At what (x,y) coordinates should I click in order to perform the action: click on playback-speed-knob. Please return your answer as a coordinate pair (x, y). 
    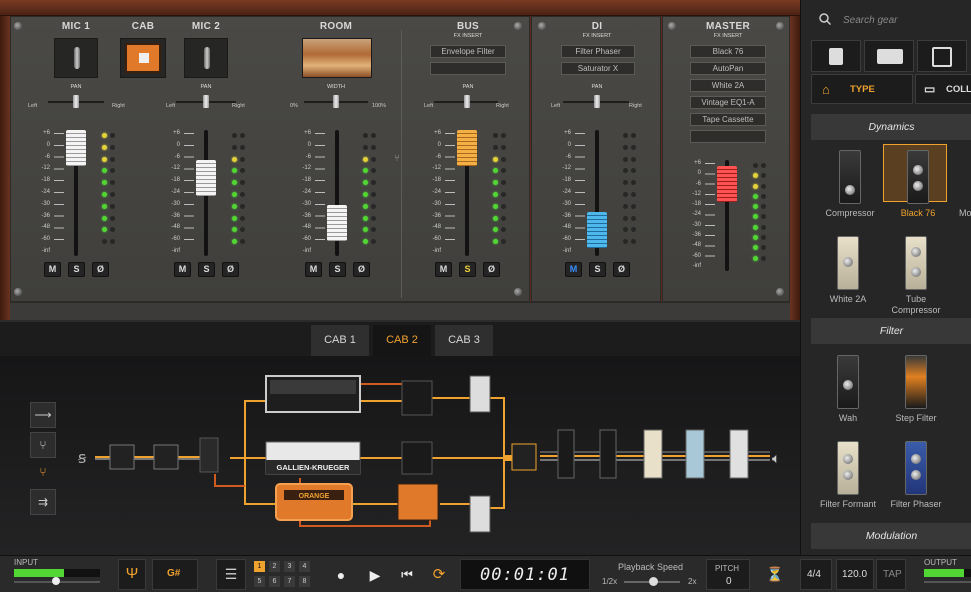
    Looking at the image, I should click on (653, 581).